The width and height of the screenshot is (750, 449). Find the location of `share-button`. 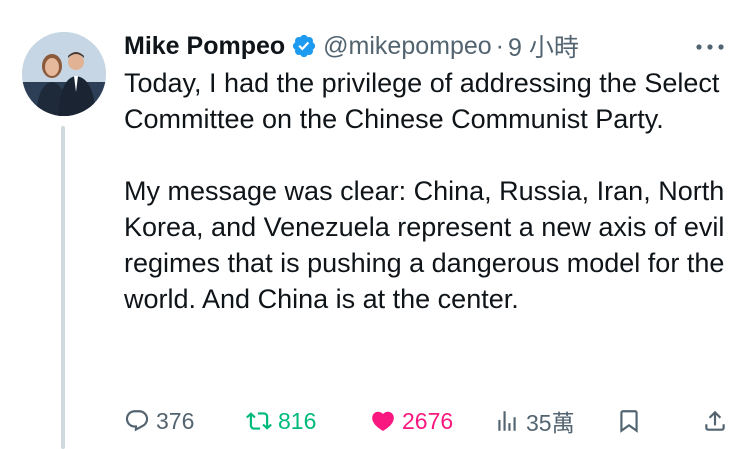

share-button is located at coordinates (718, 421).